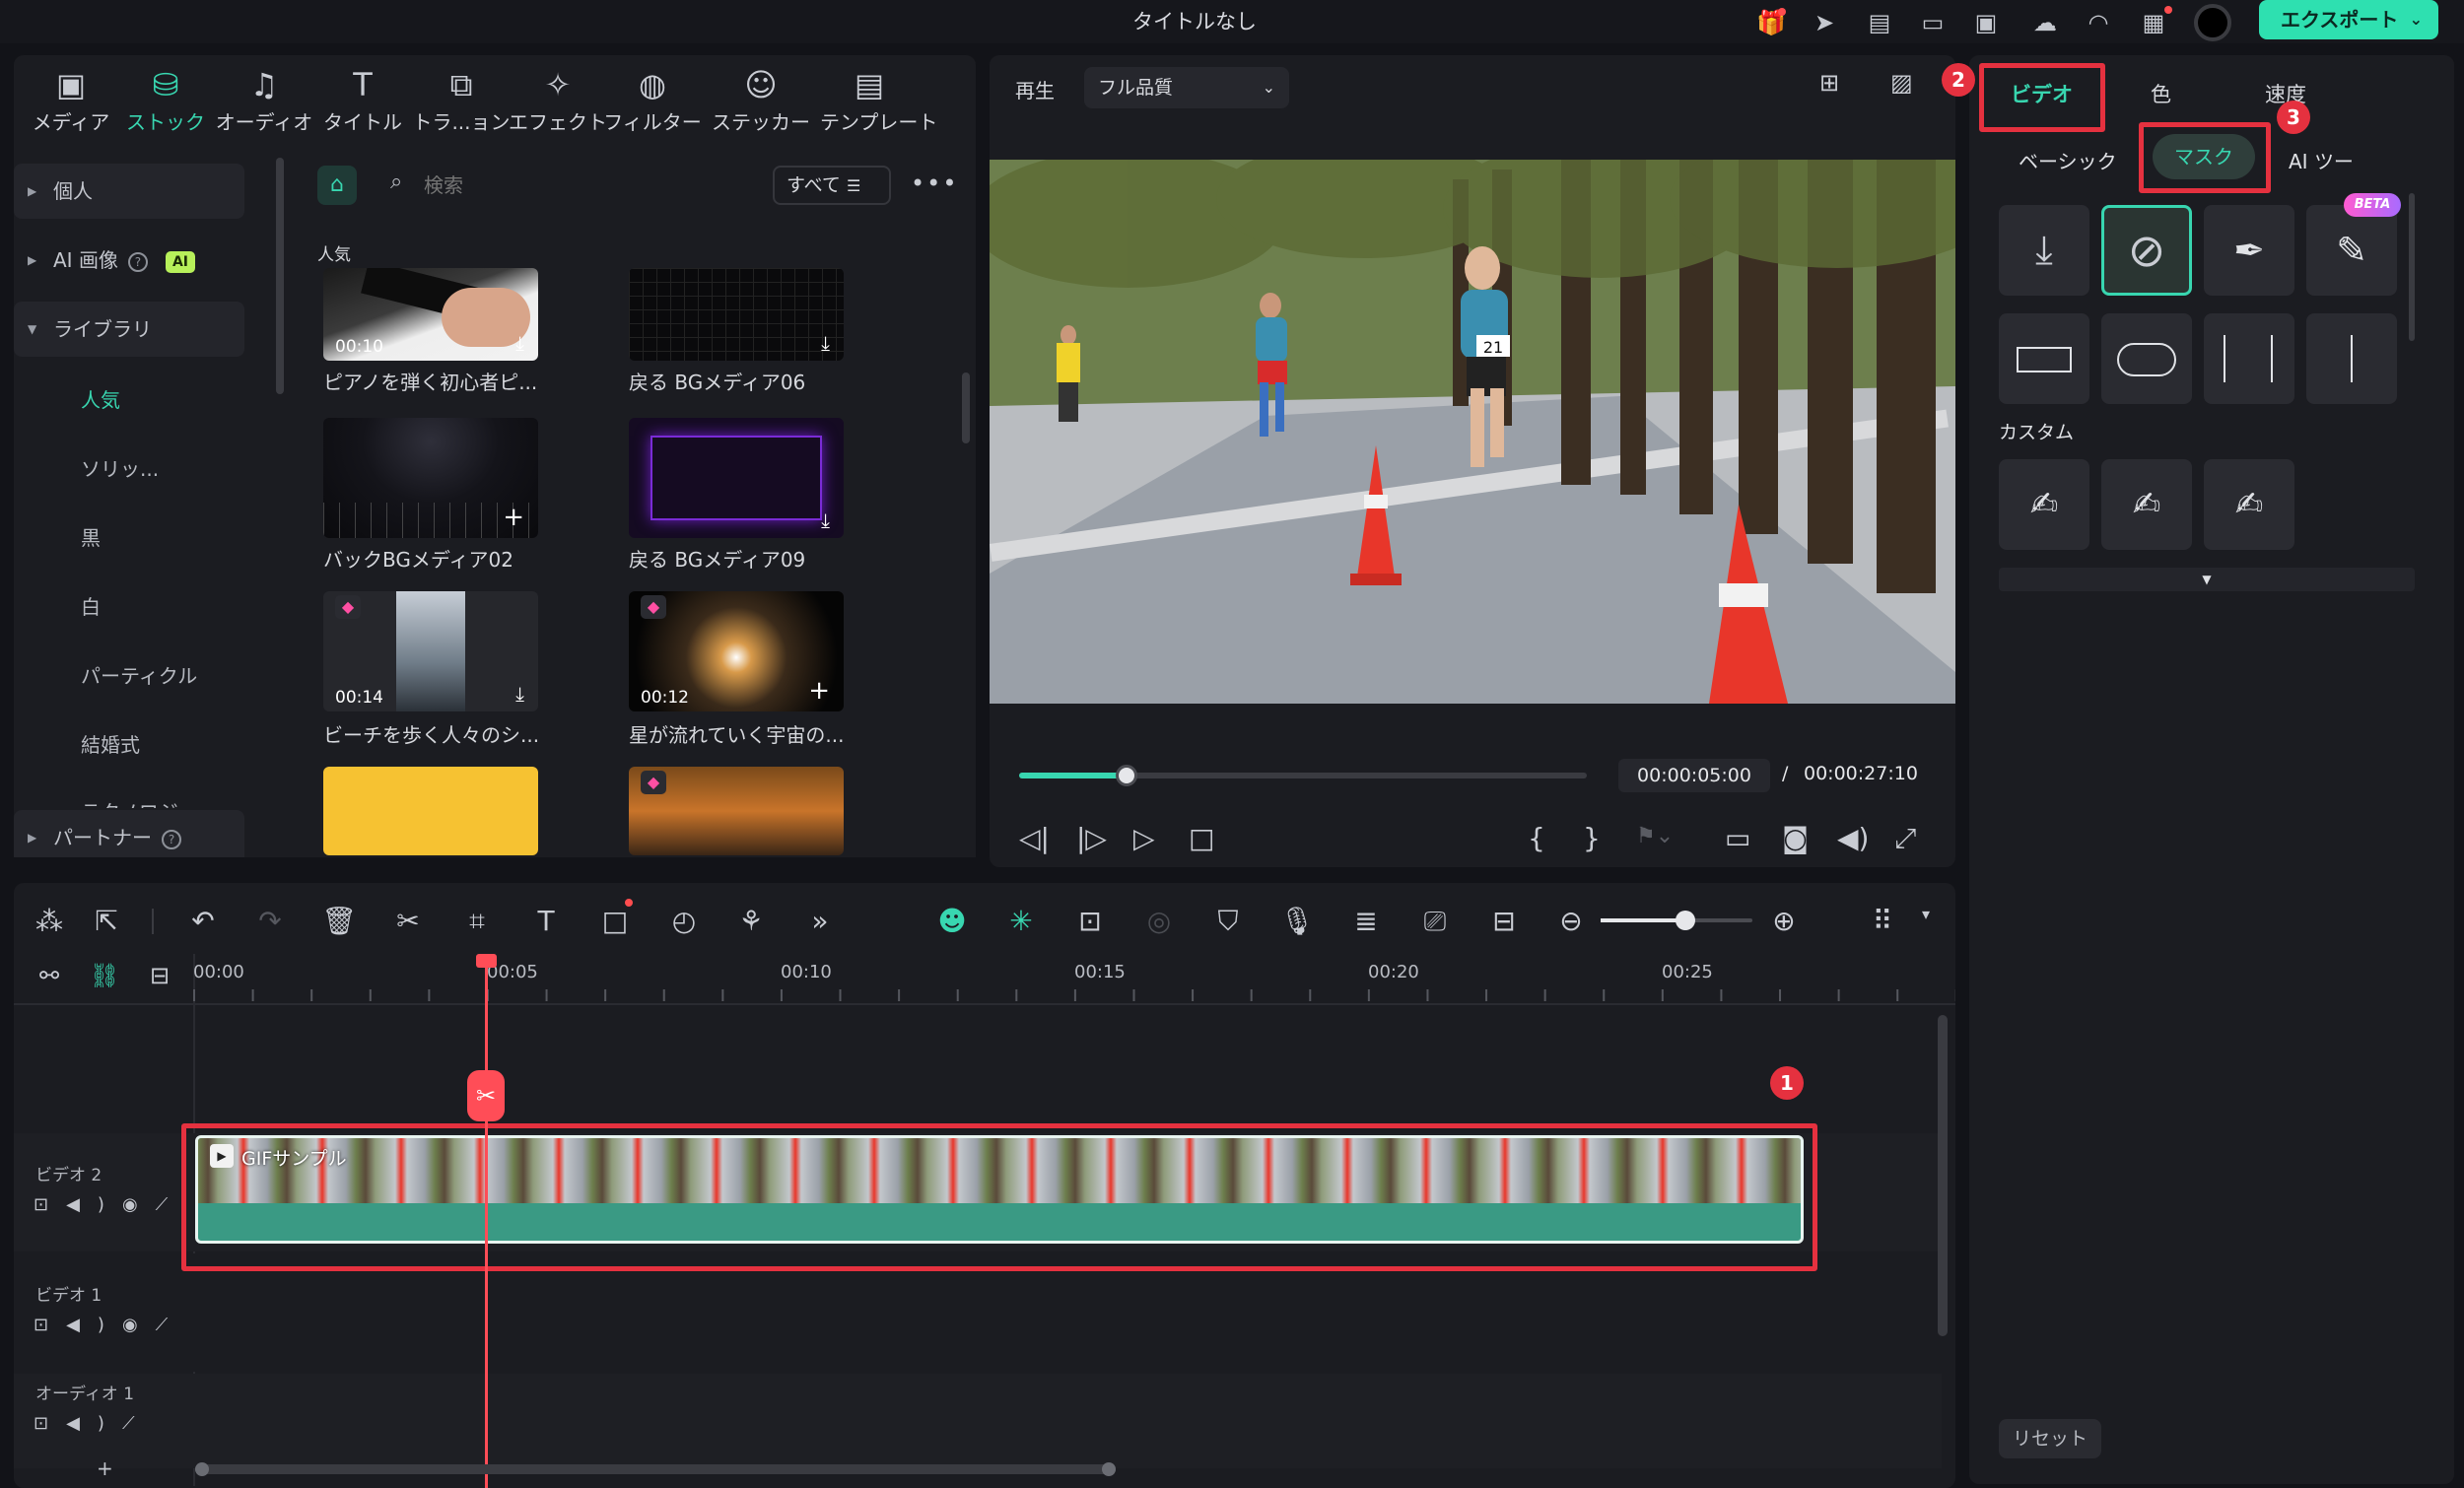 This screenshot has width=2464, height=1488. What do you see at coordinates (1592, 838) in the screenshot?
I see `mark-out-icon: }` at bounding box center [1592, 838].